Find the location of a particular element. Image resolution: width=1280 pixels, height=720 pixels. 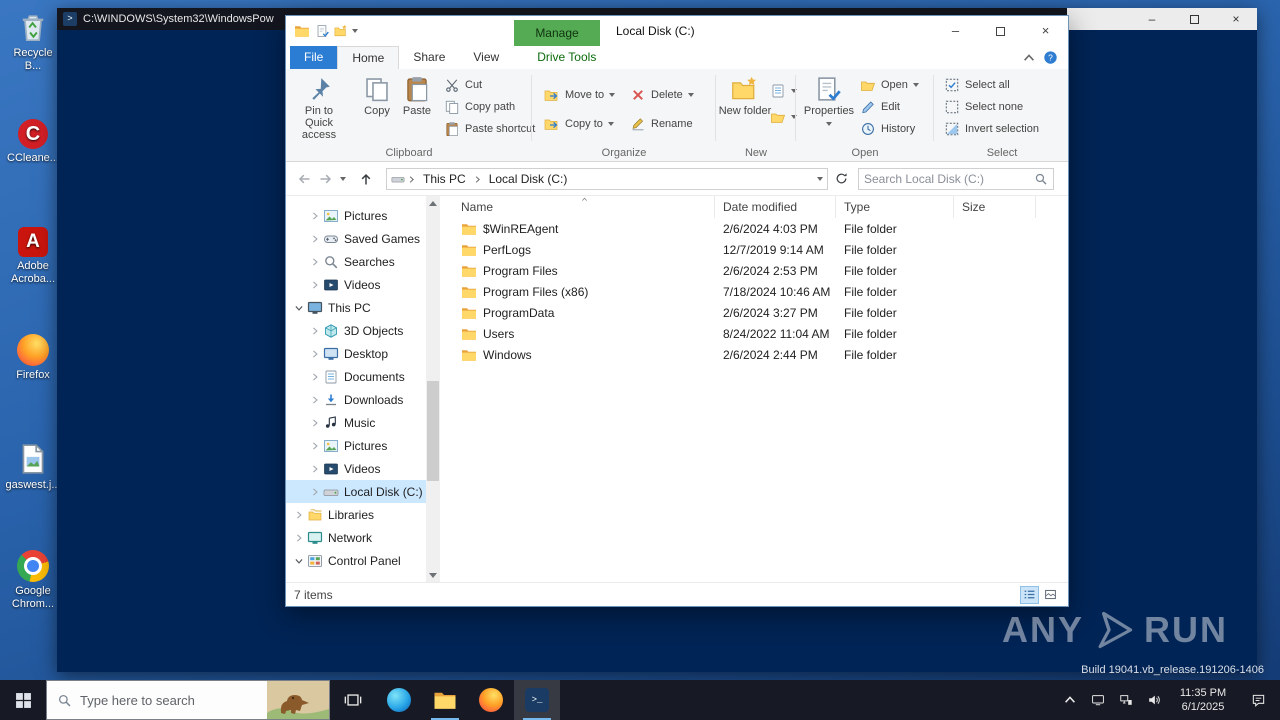

nav-tree-item: Music is located at coordinates (356, 422).